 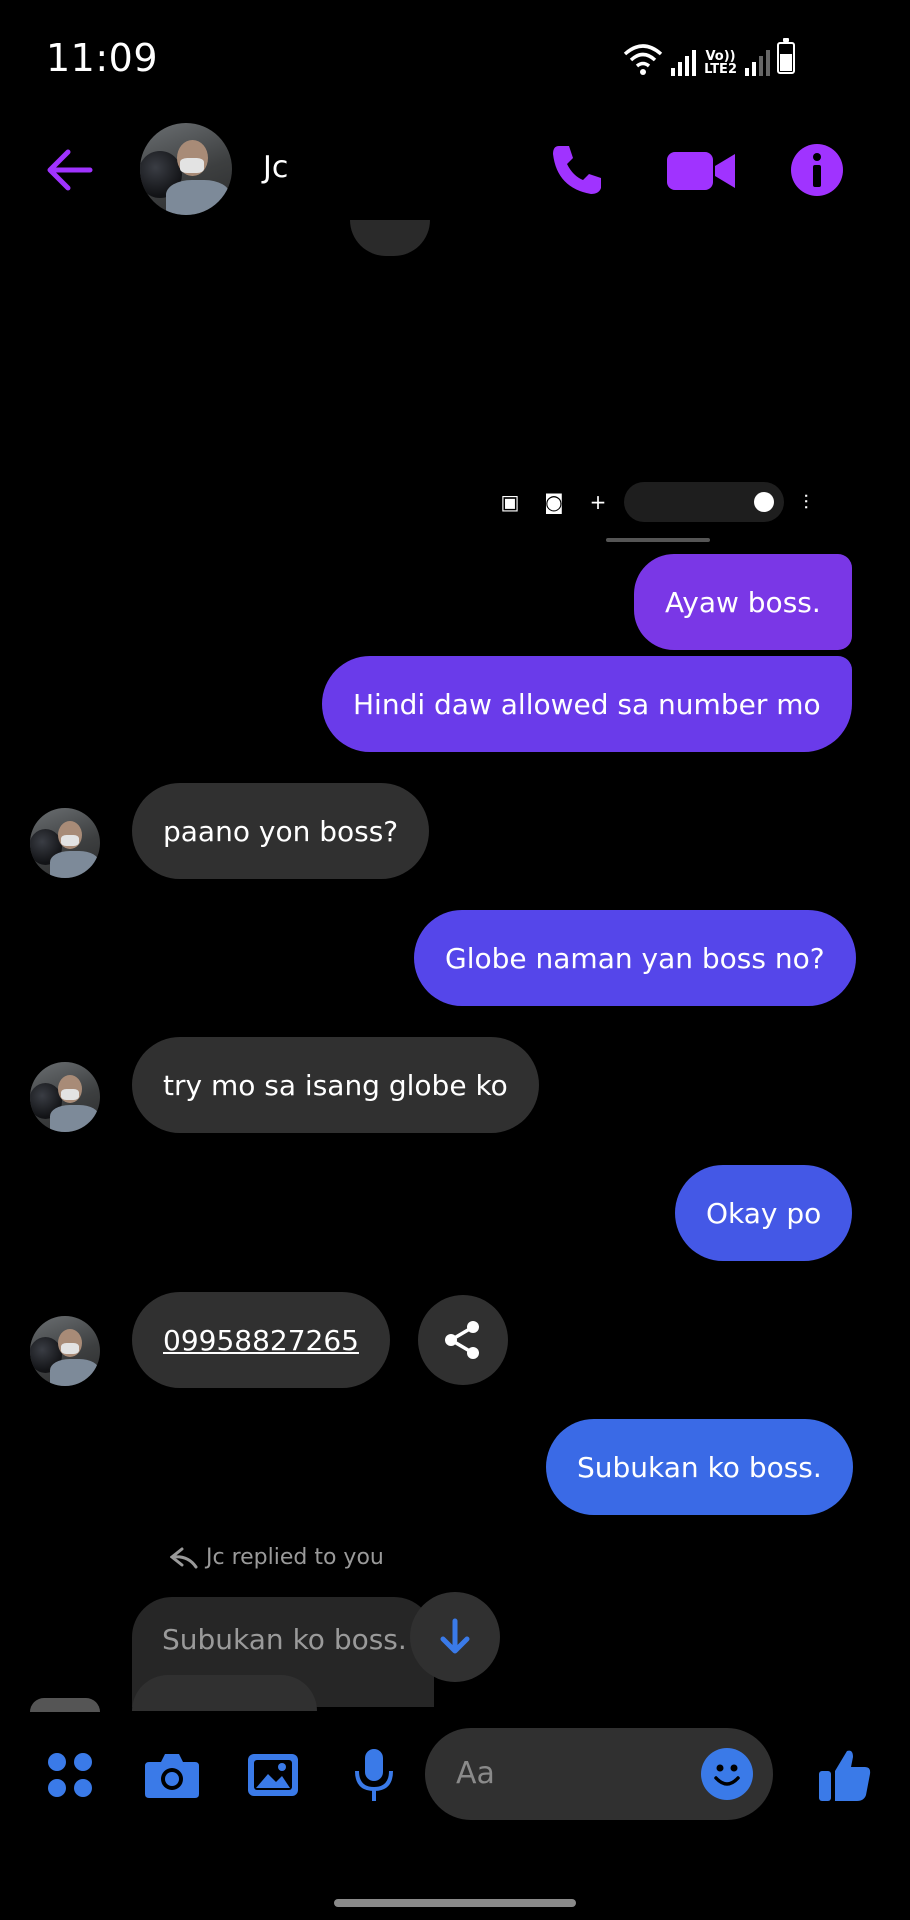 I want to click on contact-name: Jc, so click(x=275, y=167).